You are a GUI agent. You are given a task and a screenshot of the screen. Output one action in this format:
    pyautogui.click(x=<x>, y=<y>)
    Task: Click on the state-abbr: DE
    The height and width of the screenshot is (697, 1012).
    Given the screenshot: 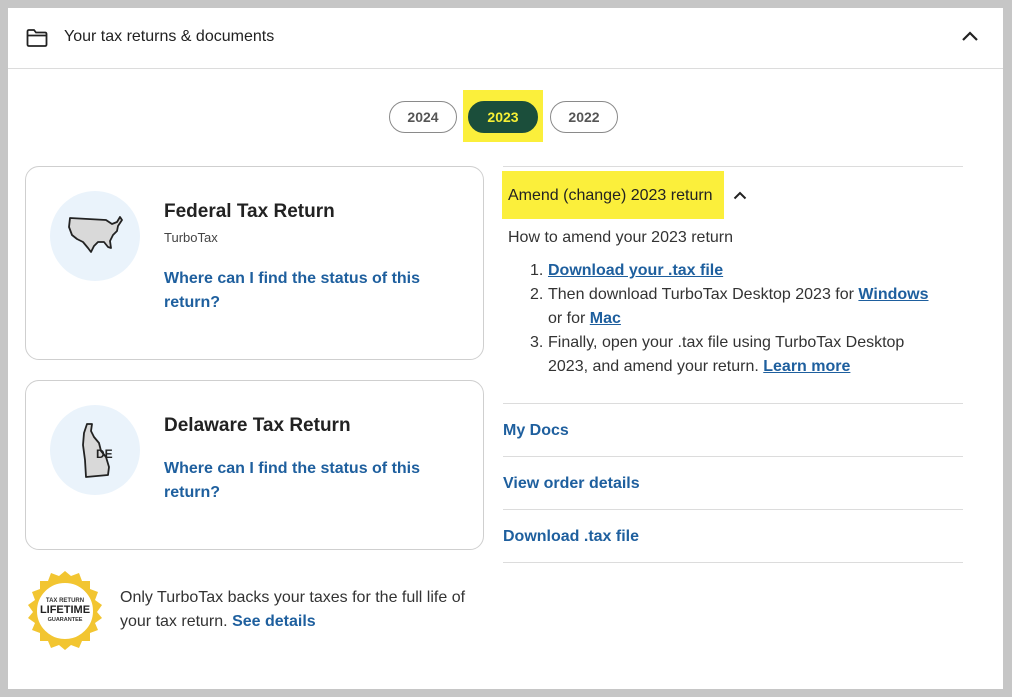 What is the action you would take?
    pyautogui.click(x=104, y=454)
    